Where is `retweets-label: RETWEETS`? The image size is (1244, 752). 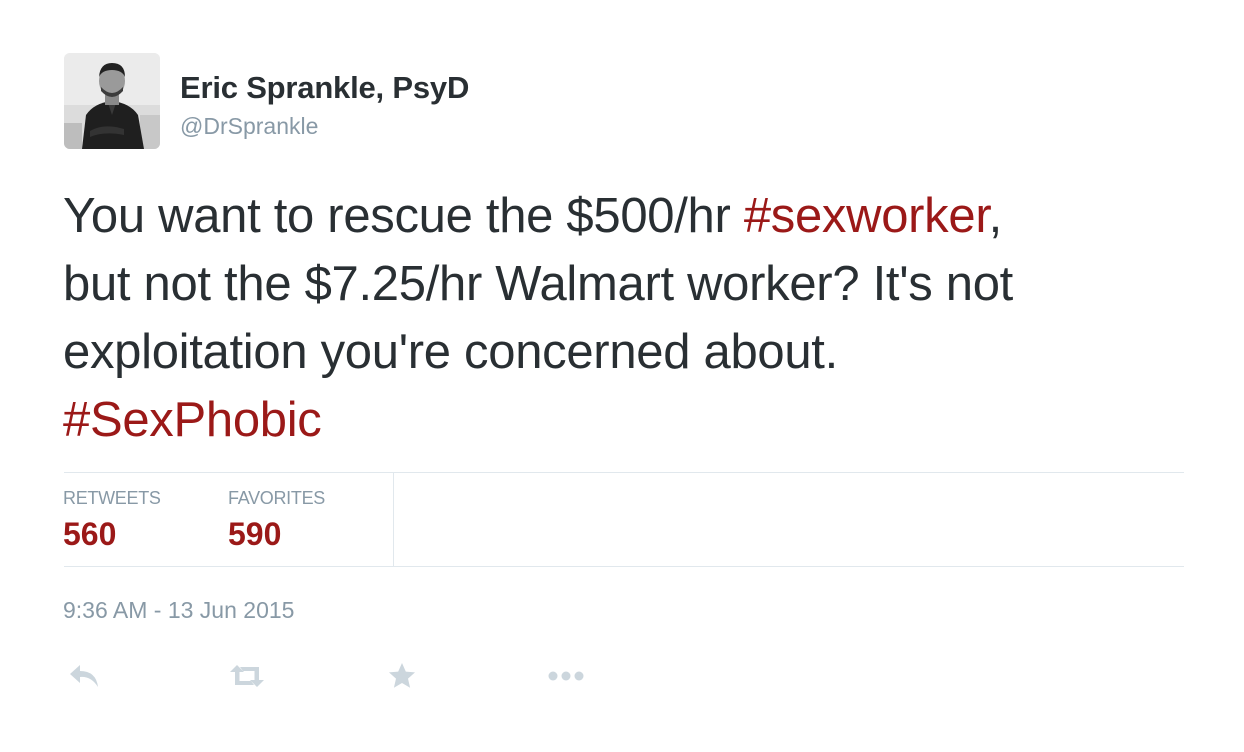 retweets-label: RETWEETS is located at coordinates (112, 498).